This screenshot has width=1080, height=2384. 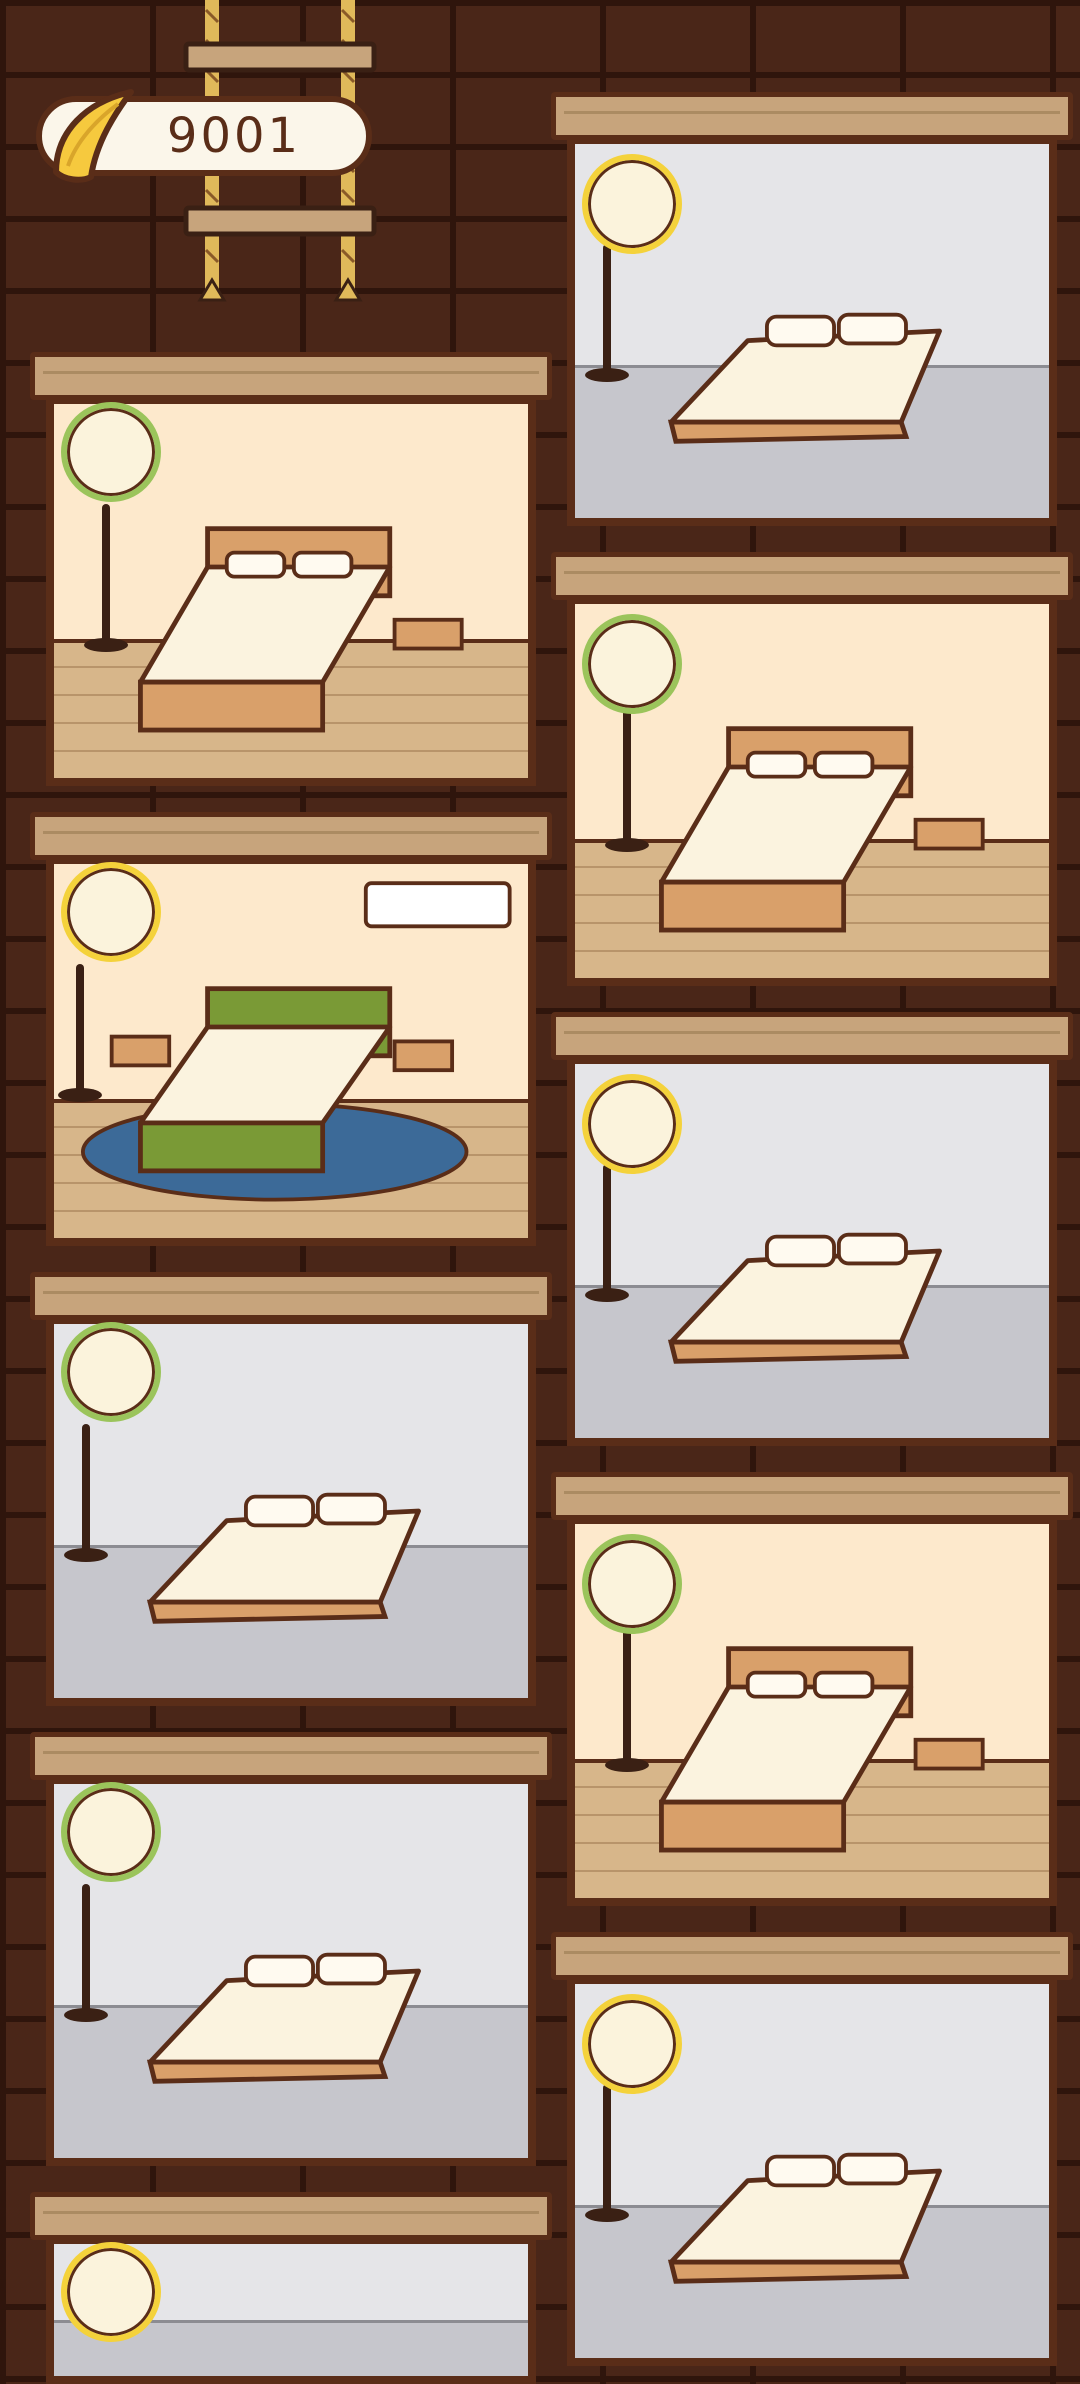 I want to click on banana-counter: 9001, so click(x=204, y=136).